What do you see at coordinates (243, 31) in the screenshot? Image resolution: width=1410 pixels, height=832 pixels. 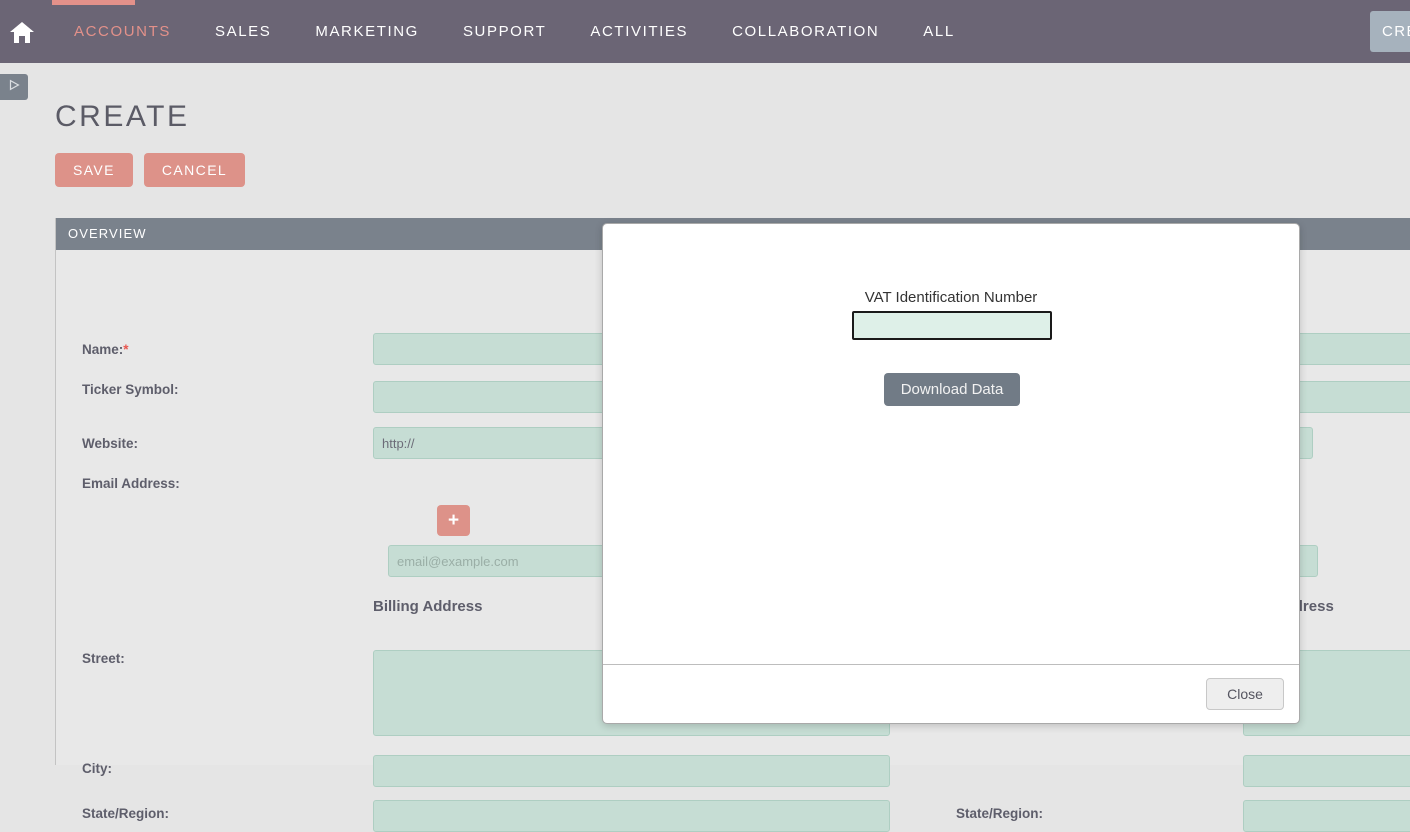 I see `nav-item-sales: SALES` at bounding box center [243, 31].